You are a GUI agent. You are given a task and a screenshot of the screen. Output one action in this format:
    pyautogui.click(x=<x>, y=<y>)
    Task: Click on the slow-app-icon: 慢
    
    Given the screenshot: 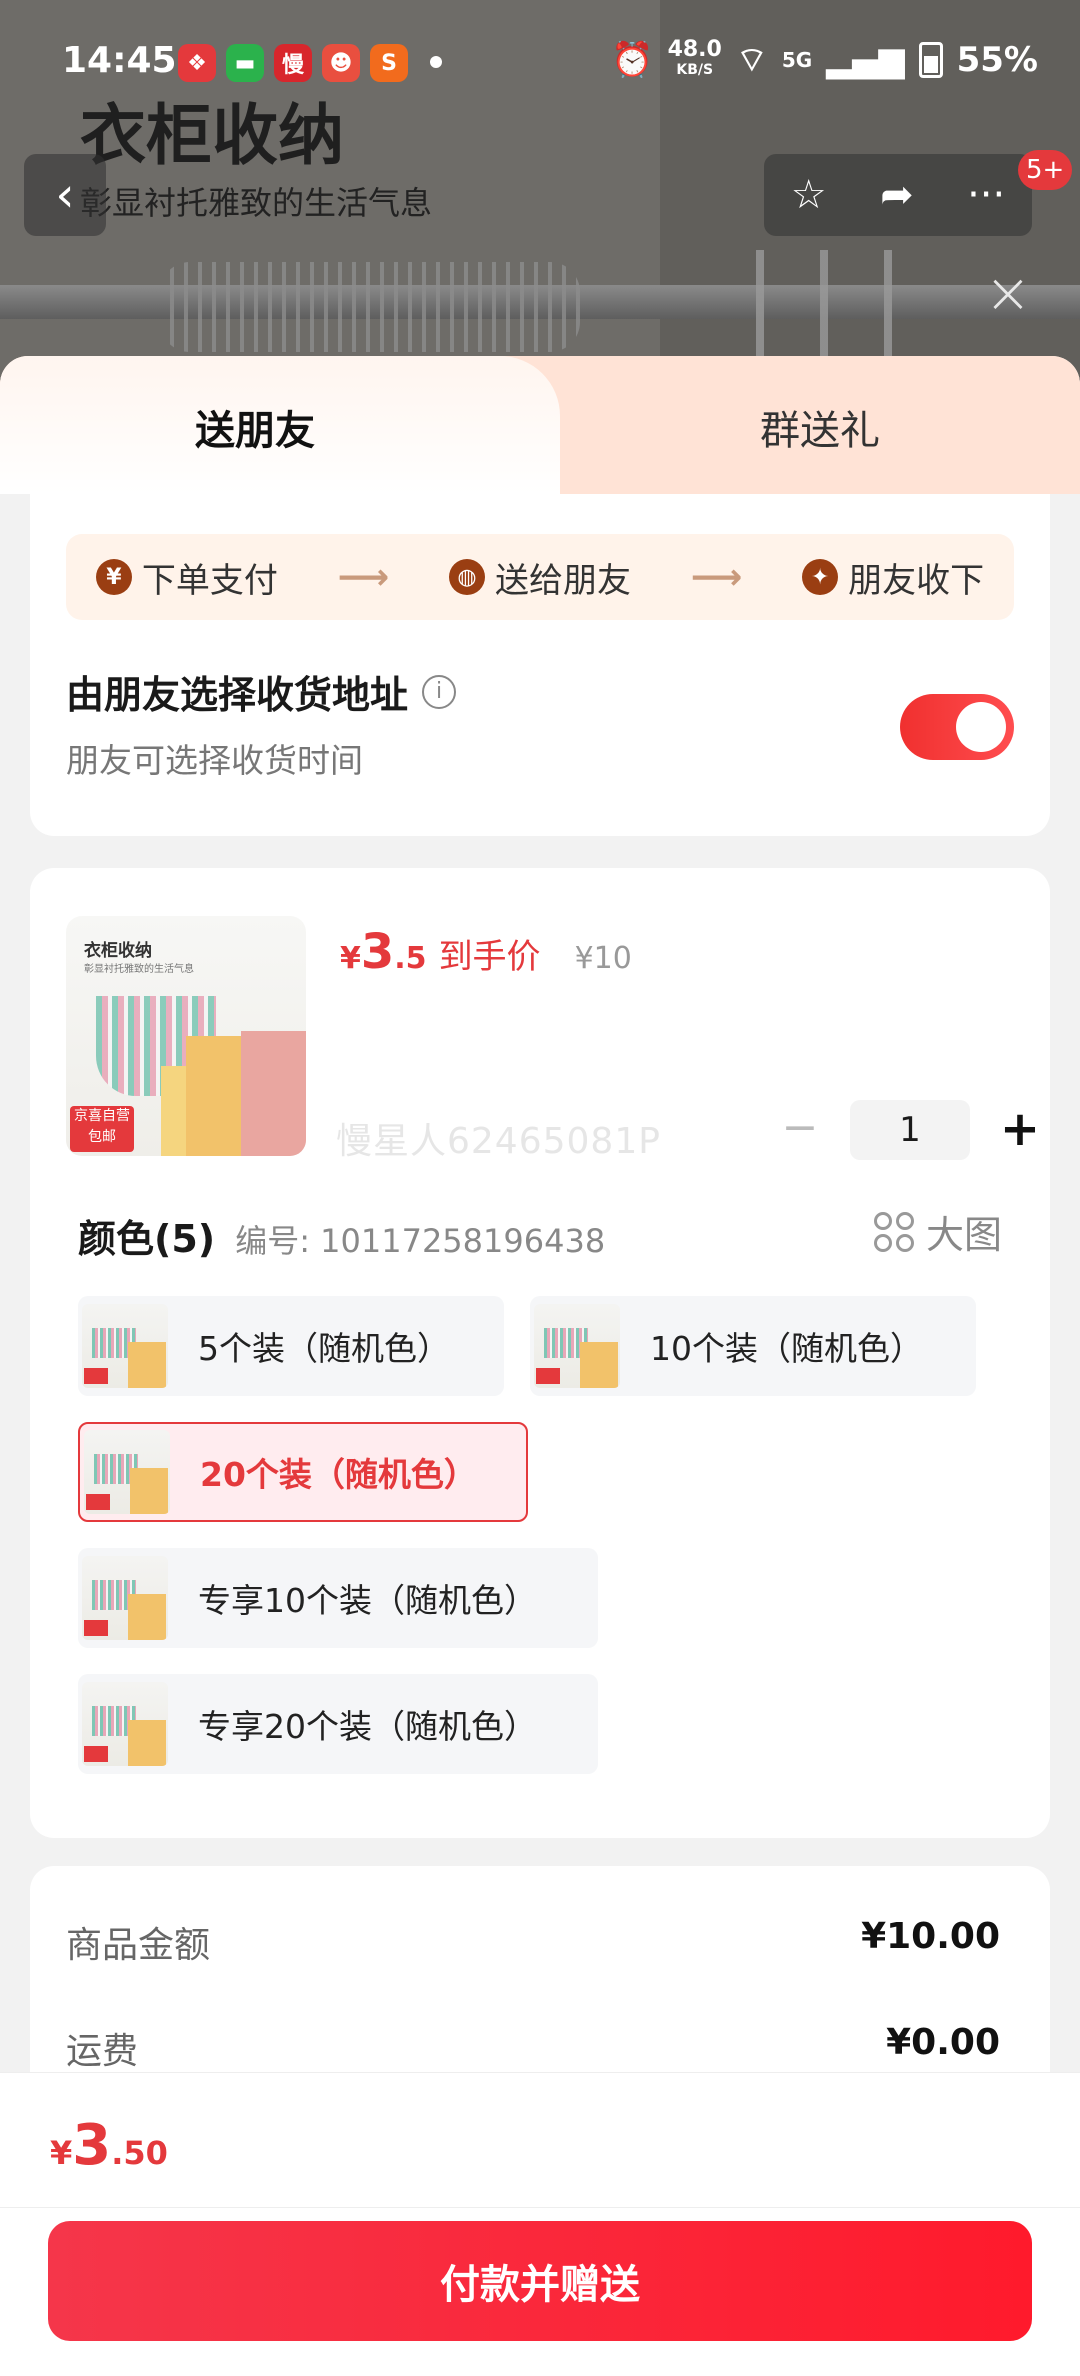 What is the action you would take?
    pyautogui.click(x=293, y=63)
    